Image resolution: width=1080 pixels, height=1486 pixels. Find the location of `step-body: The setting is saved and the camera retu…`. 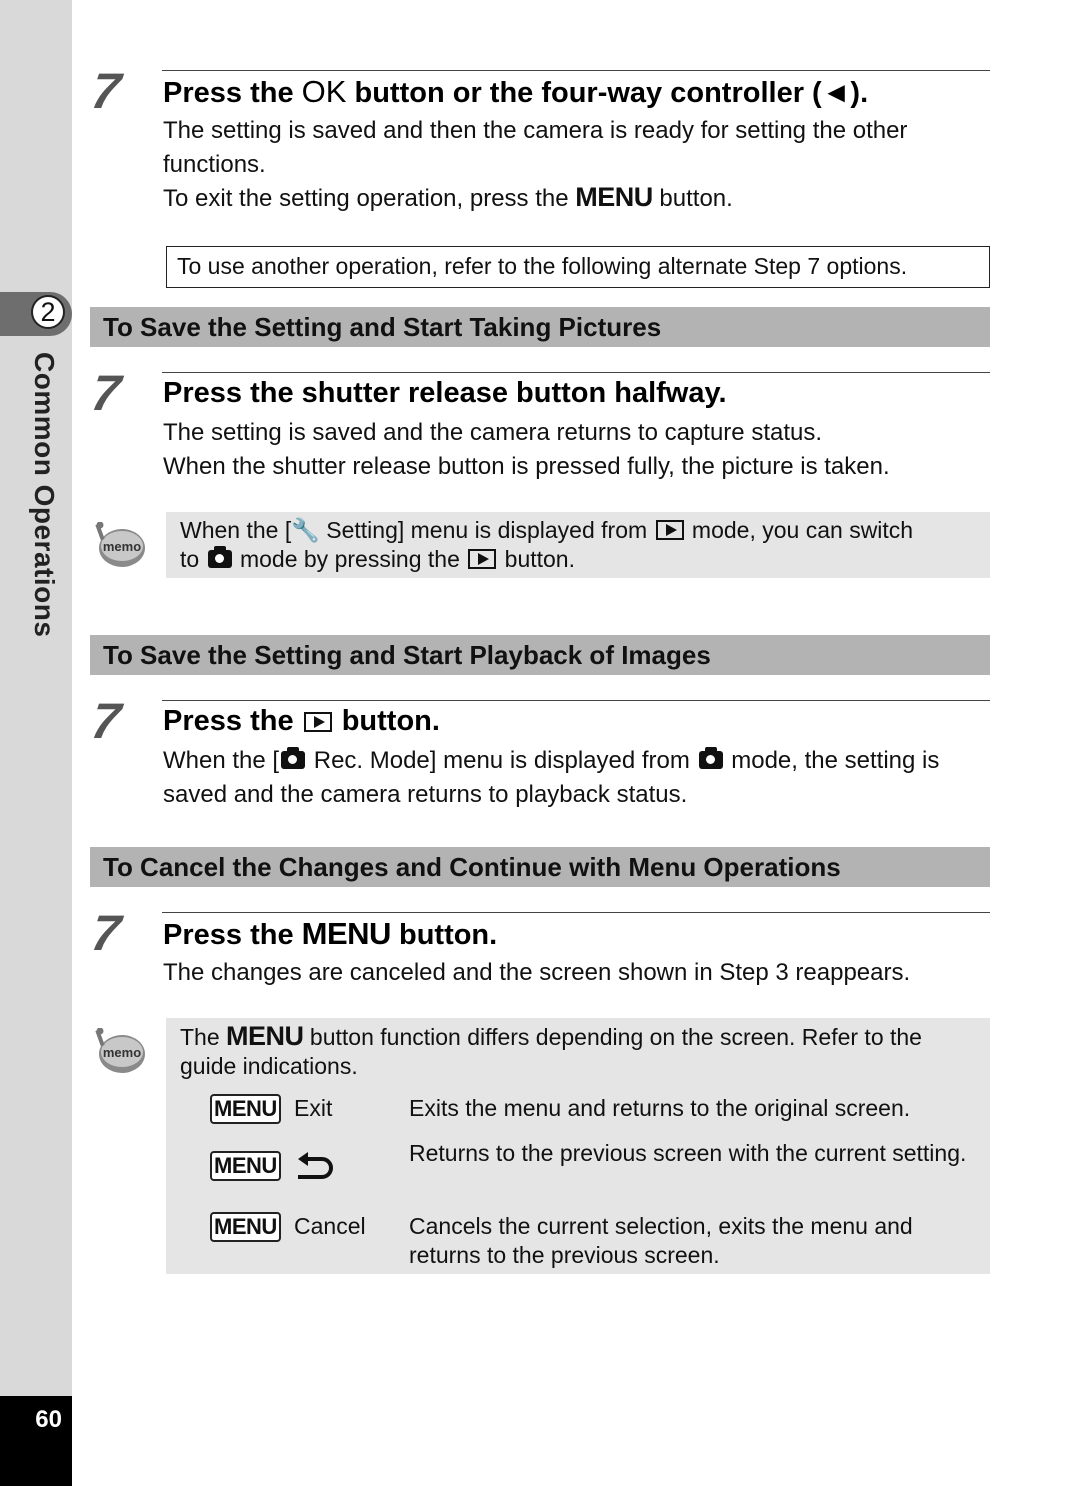

step-body: The setting is saved and the camera retu… is located at coordinates (526, 449).